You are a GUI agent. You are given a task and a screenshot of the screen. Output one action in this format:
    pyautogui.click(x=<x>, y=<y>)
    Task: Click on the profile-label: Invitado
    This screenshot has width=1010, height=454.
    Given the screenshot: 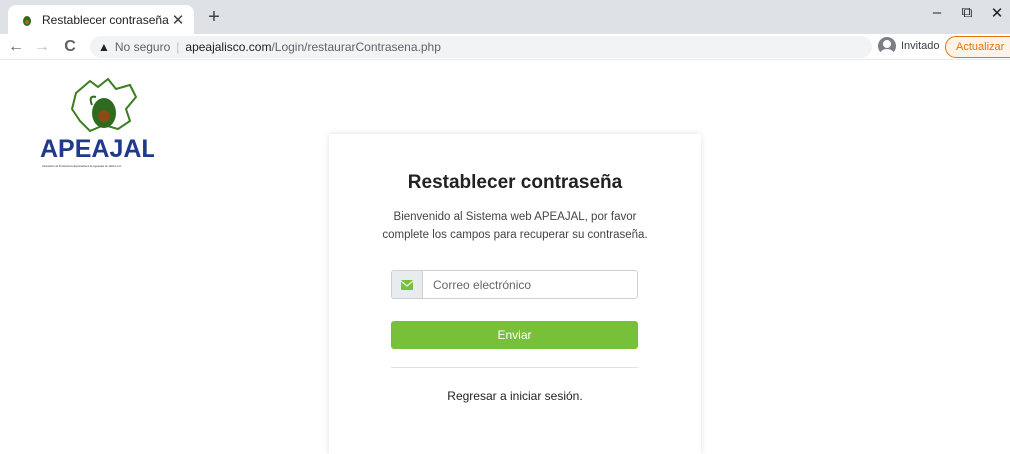 What is the action you would take?
    pyautogui.click(x=920, y=46)
    